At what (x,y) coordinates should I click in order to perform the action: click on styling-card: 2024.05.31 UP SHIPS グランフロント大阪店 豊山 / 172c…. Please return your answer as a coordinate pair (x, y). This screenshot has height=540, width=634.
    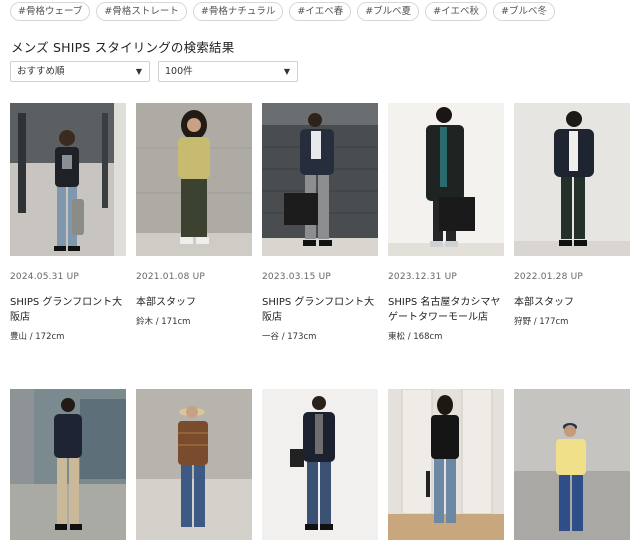
    Looking at the image, I should click on (68, 222).